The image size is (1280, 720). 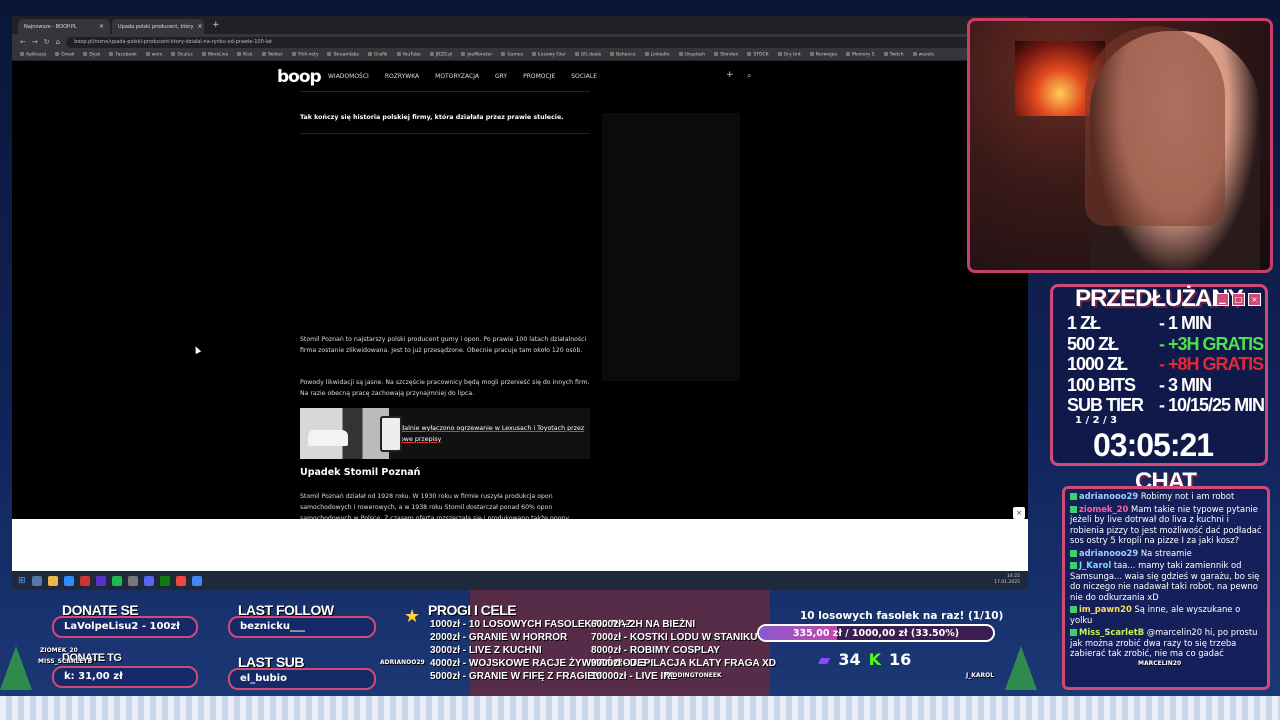 I want to click on site-logo: boop, so click(x=299, y=77).